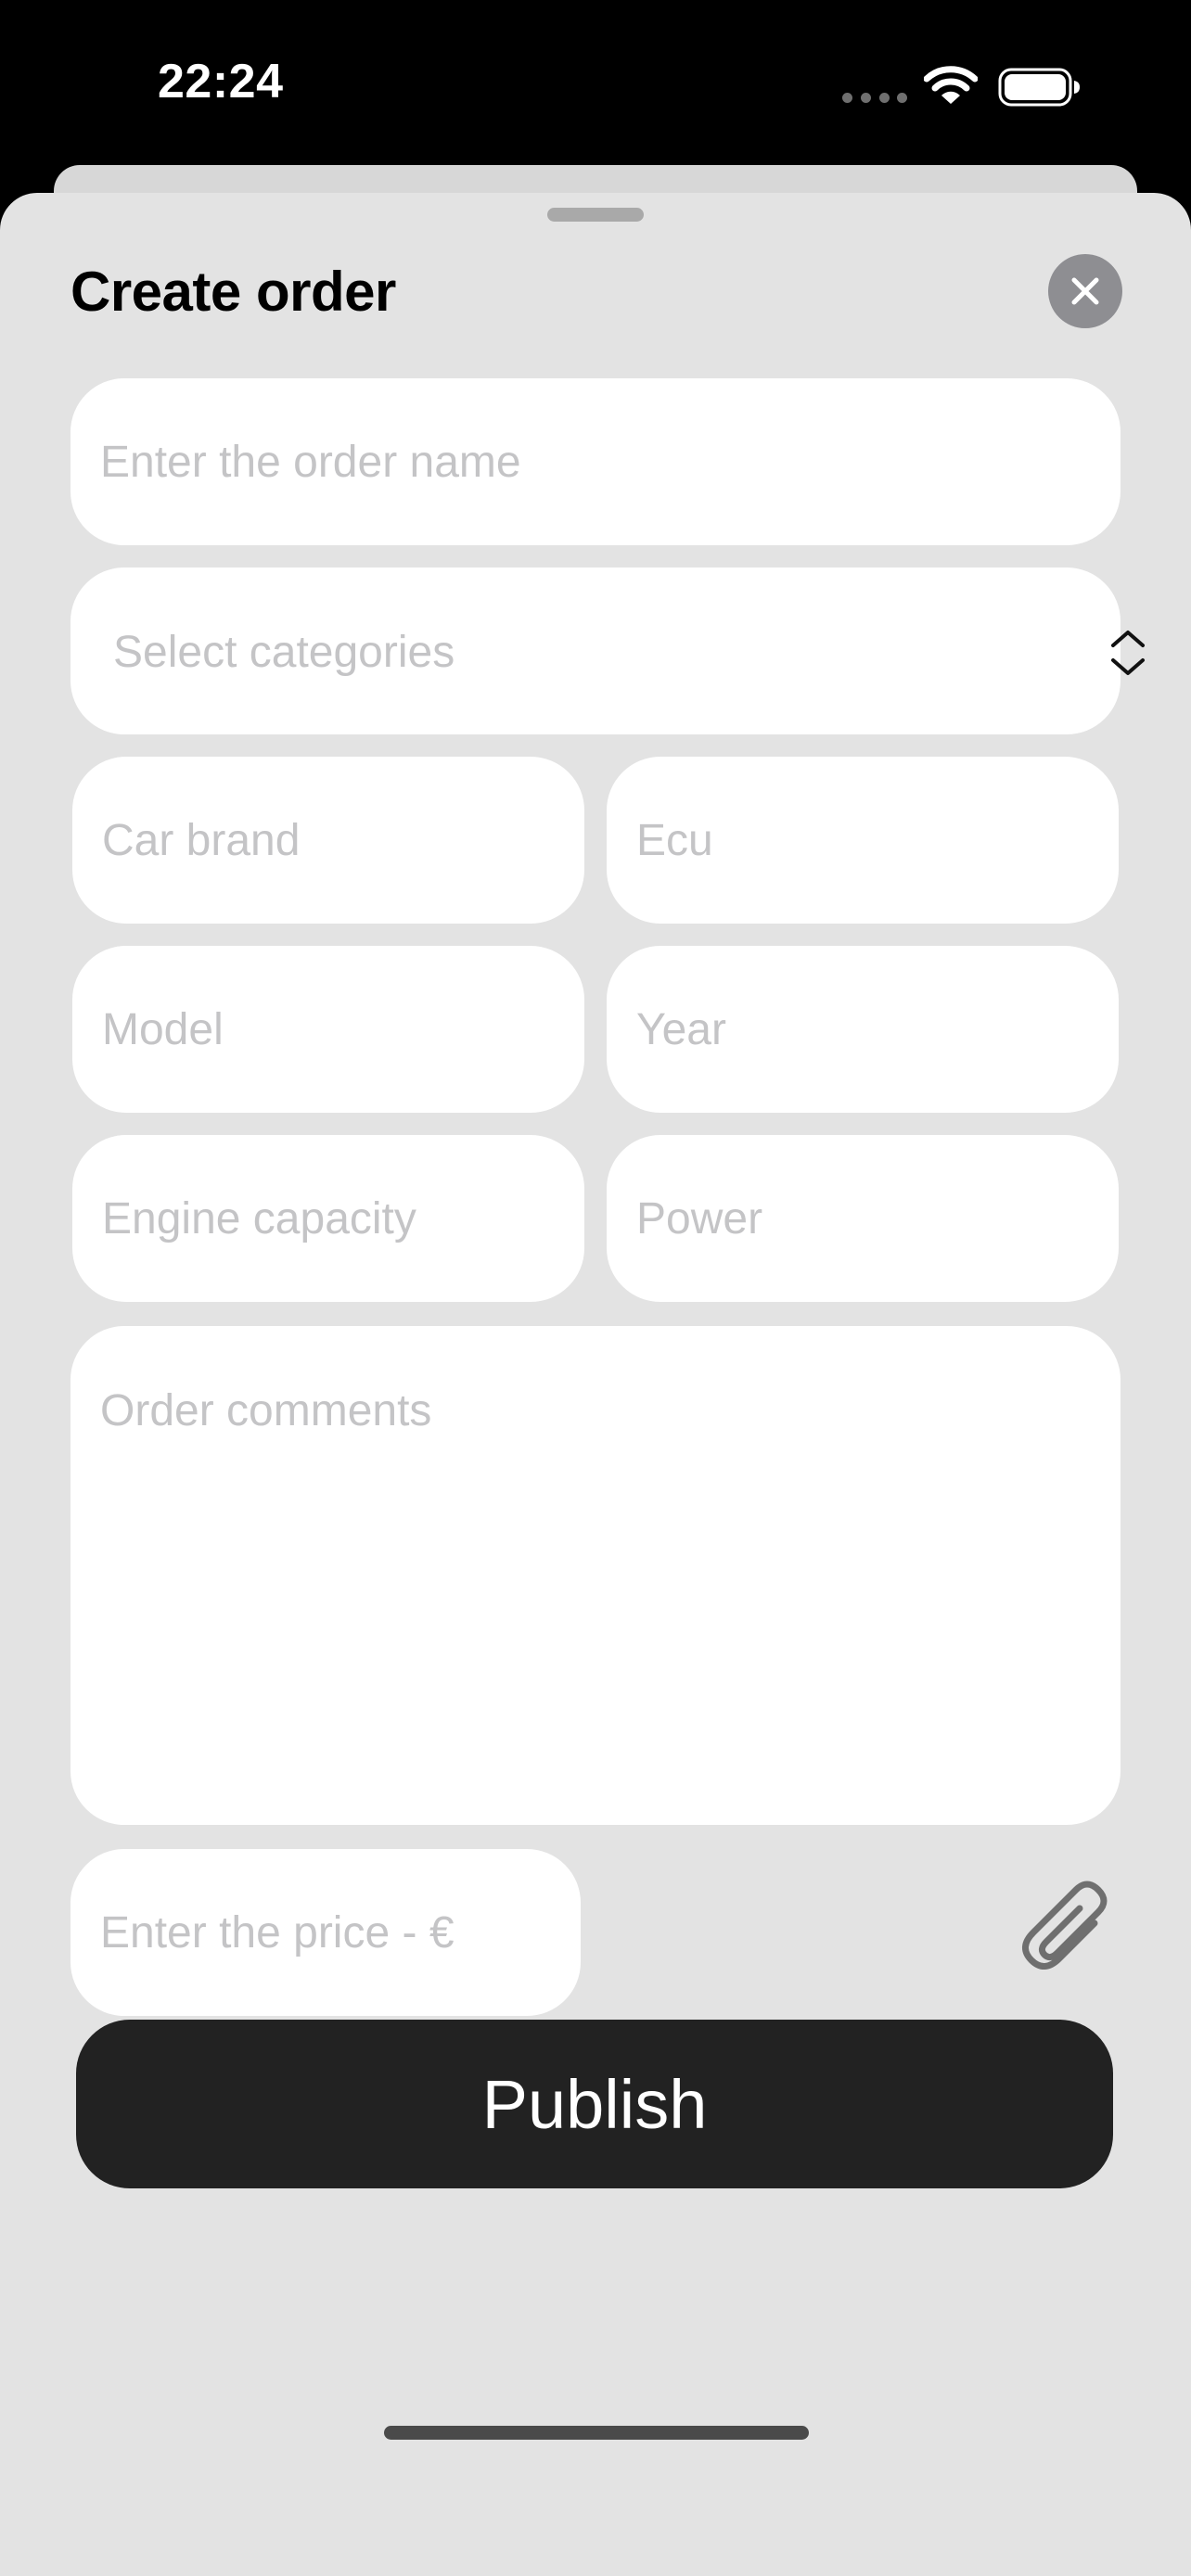 The width and height of the screenshot is (1191, 2576). What do you see at coordinates (595, 84) in the screenshot?
I see `status-bar: 22:24` at bounding box center [595, 84].